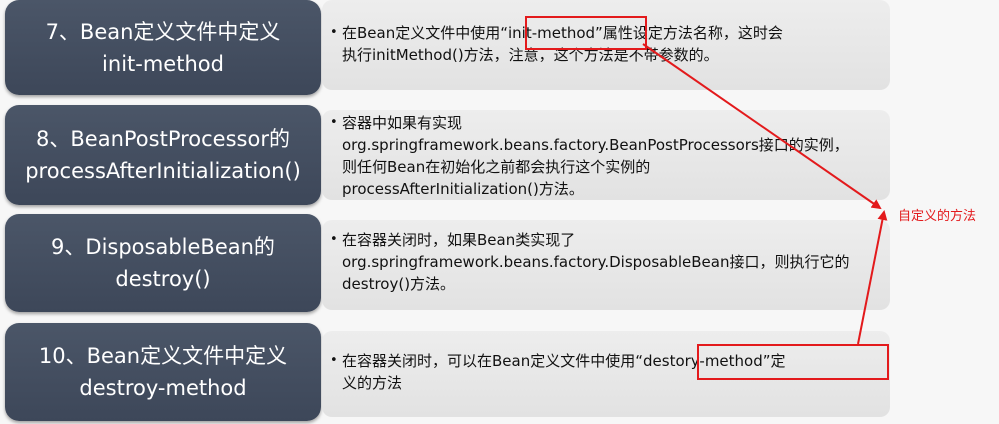 The width and height of the screenshot is (999, 424). Describe the element at coordinates (872, 277) in the screenshot. I see `arrow-from-destroy-method` at that location.